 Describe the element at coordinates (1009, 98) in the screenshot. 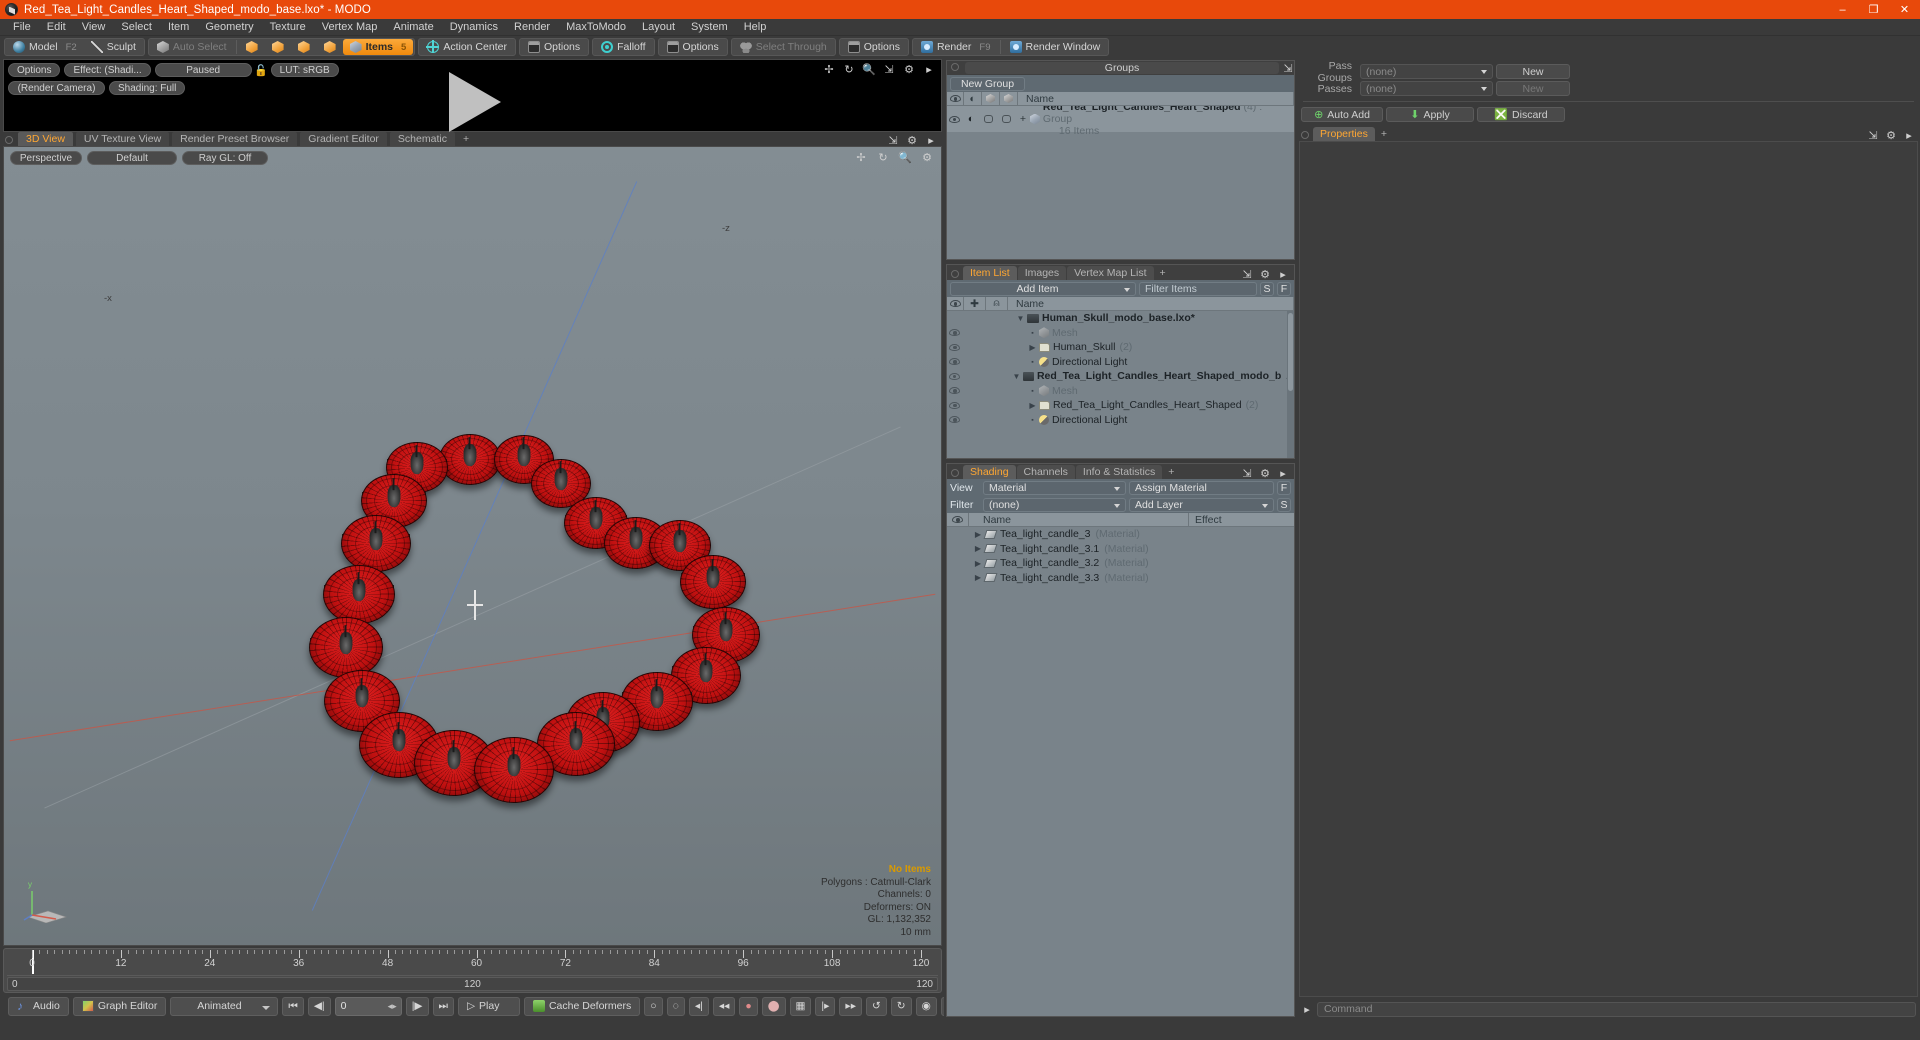

I see `col-render-icon` at that location.